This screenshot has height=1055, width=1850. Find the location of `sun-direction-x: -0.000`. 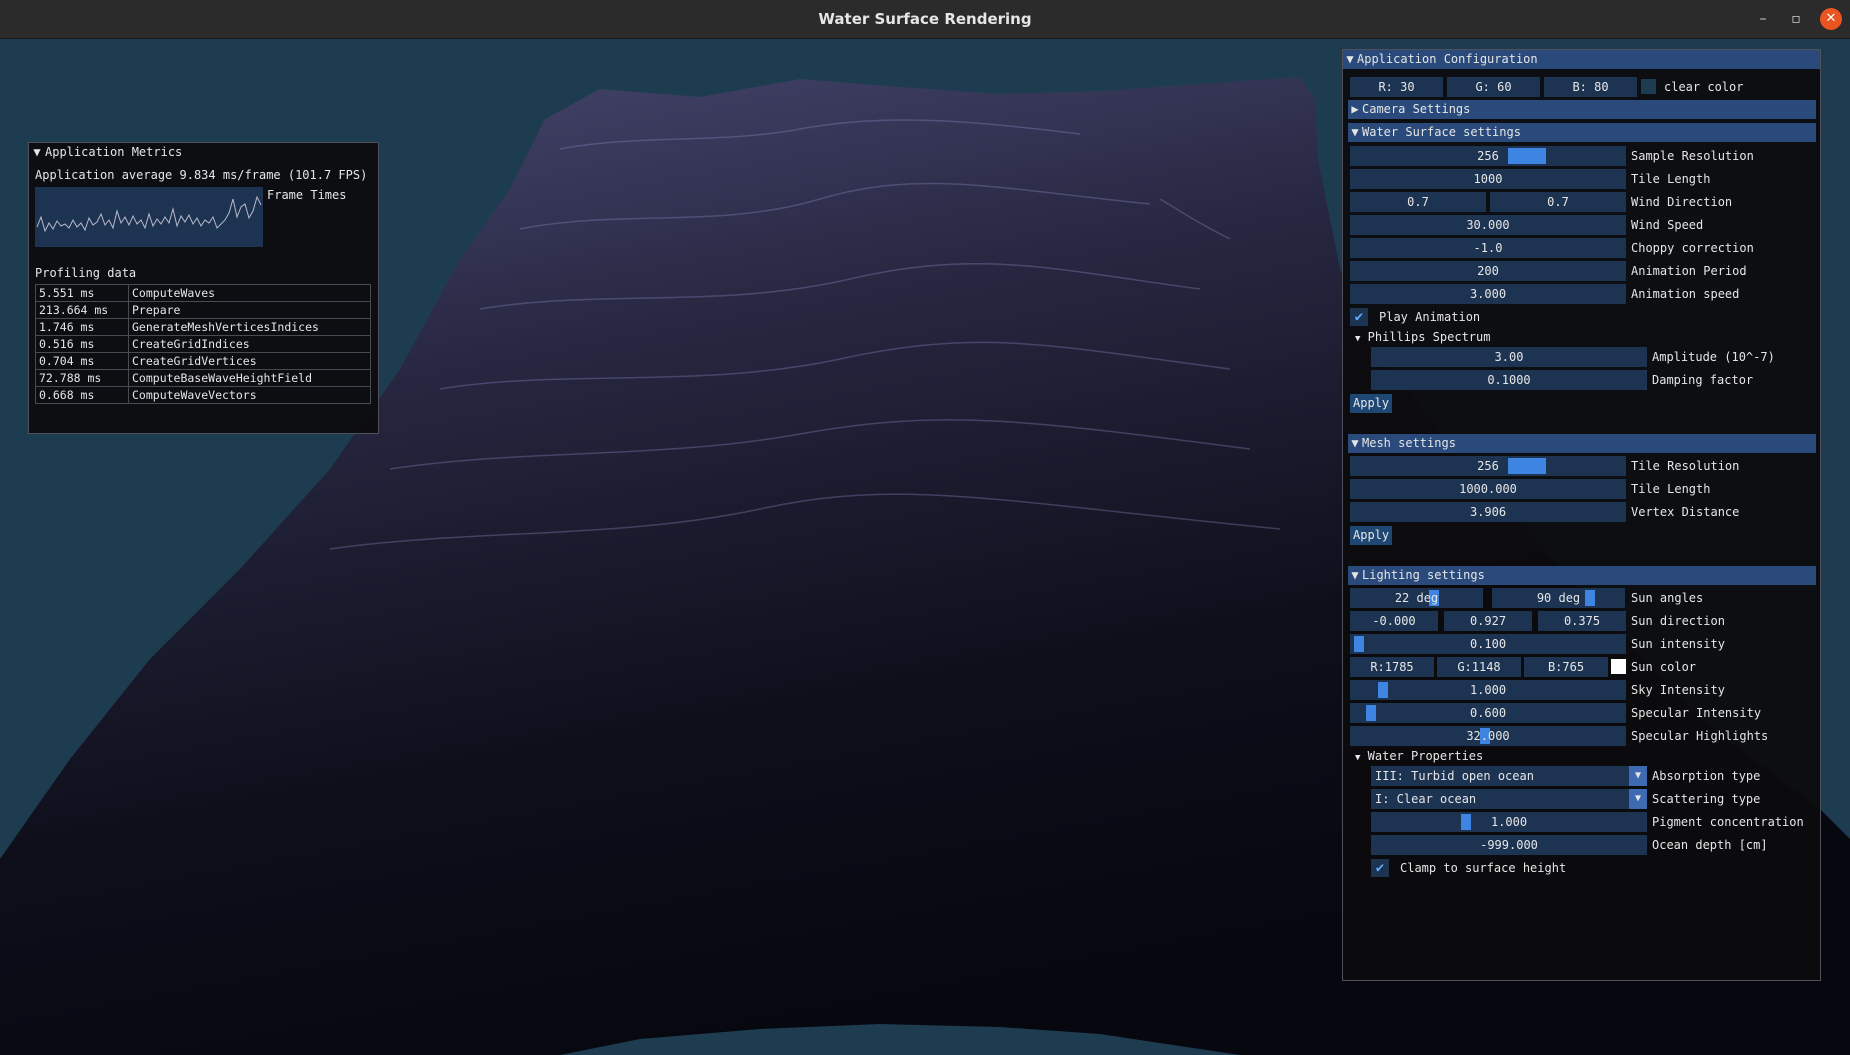

sun-direction-x: -0.000 is located at coordinates (1394, 621).